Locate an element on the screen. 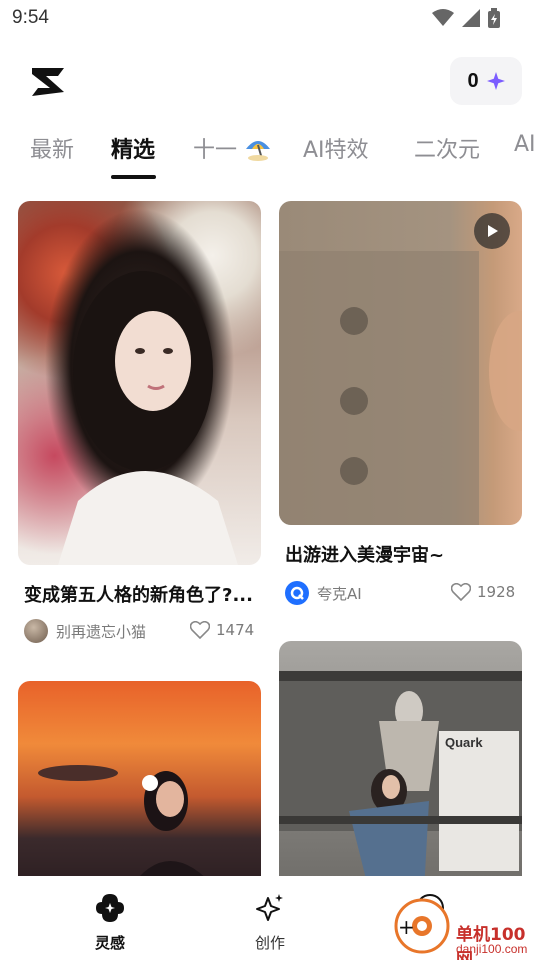 This screenshot has width=540, height=960. feed-card: Quark is located at coordinates (400, 766).